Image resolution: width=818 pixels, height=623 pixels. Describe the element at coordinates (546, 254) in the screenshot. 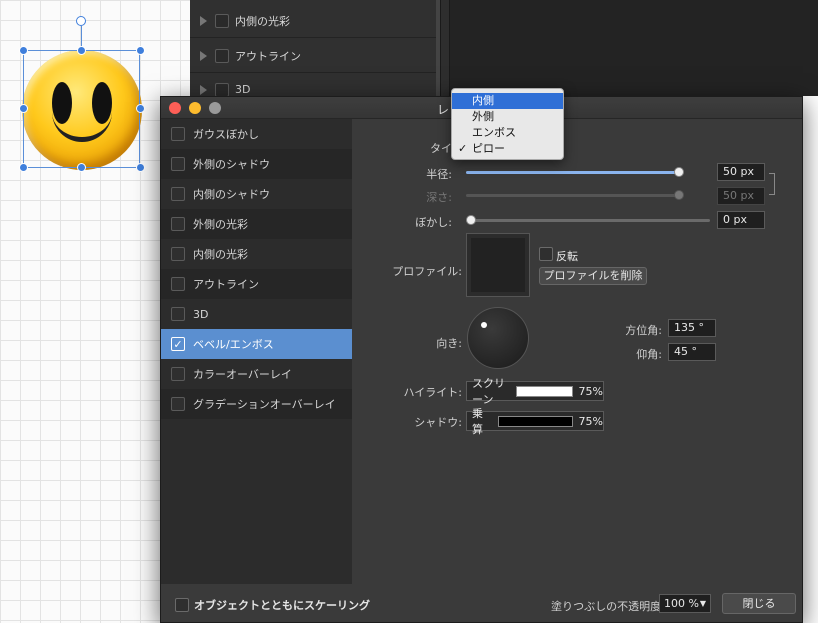

I see `invert-checkbox` at that location.